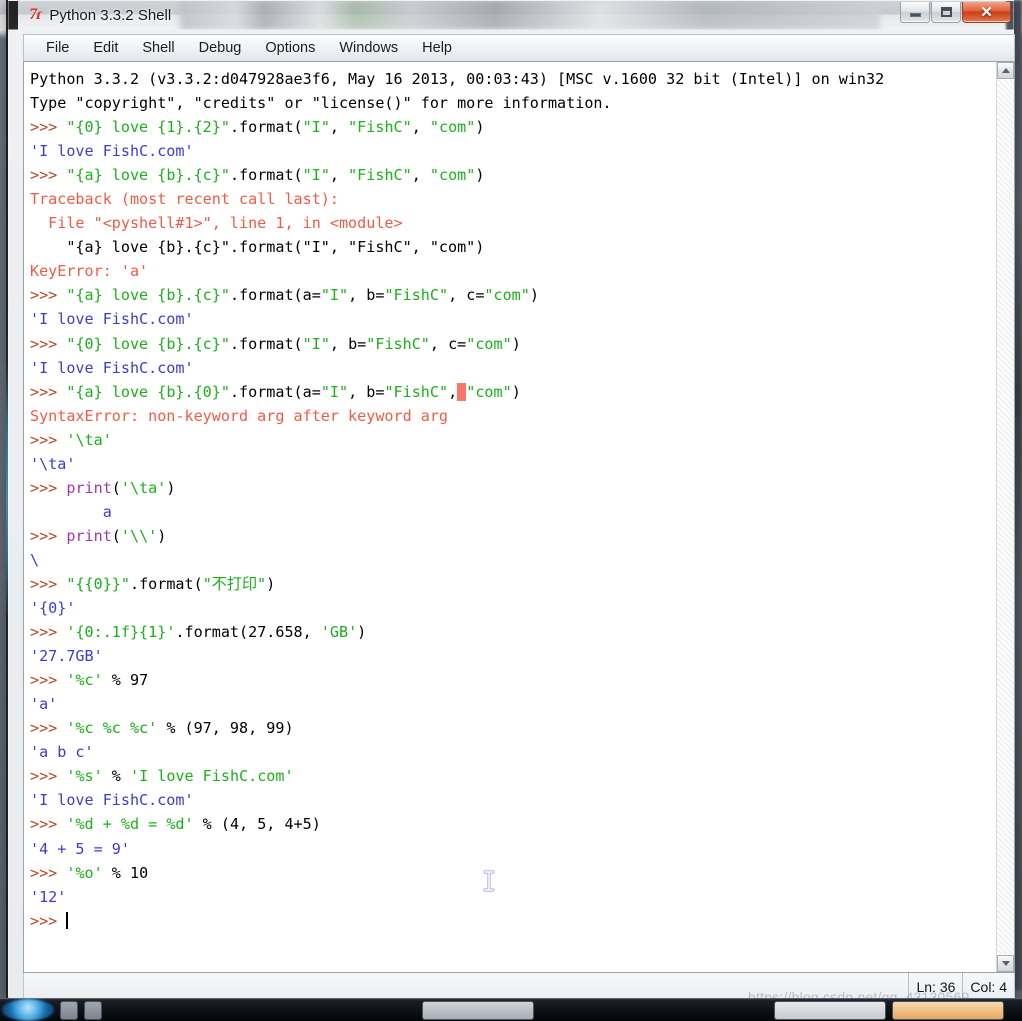 The height and width of the screenshot is (1021, 1022). Describe the element at coordinates (80, 848) in the screenshot. I see `shell-token-out: '4 + 5 = 9'` at that location.